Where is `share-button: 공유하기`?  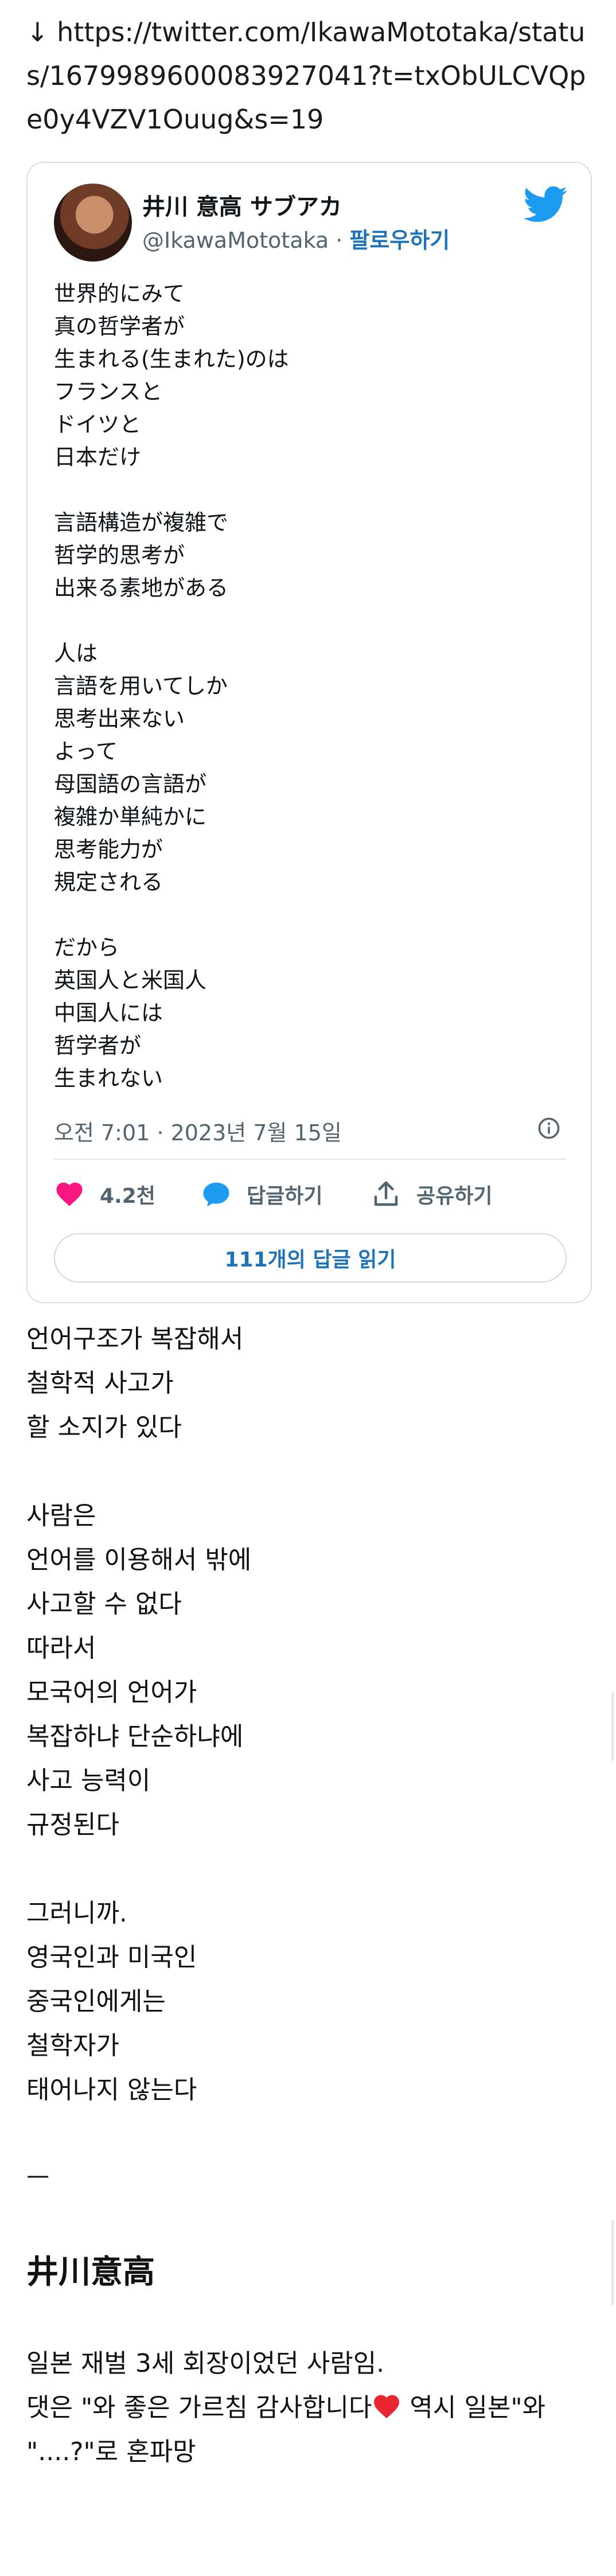 share-button: 공유하기 is located at coordinates (431, 1194).